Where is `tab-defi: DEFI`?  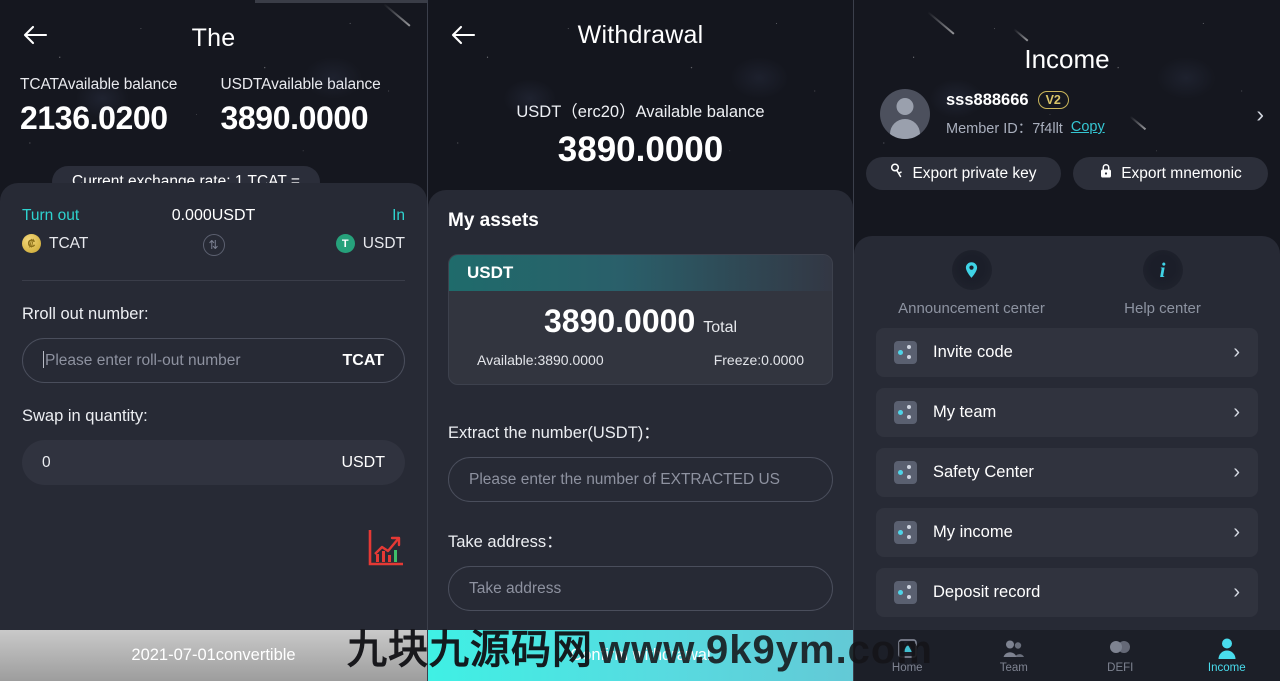
tab-defi: DEFI is located at coordinates (1120, 655).